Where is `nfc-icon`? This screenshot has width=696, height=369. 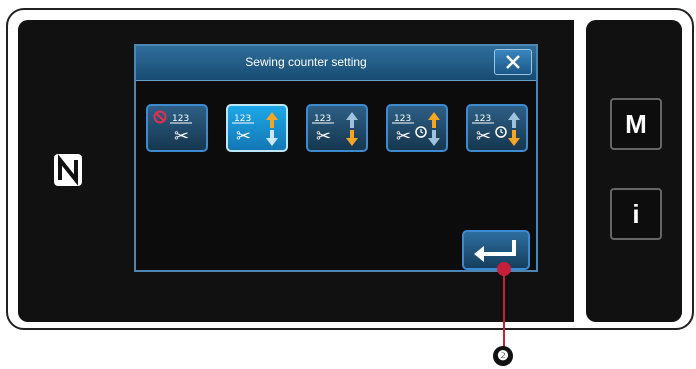 nfc-icon is located at coordinates (68, 170).